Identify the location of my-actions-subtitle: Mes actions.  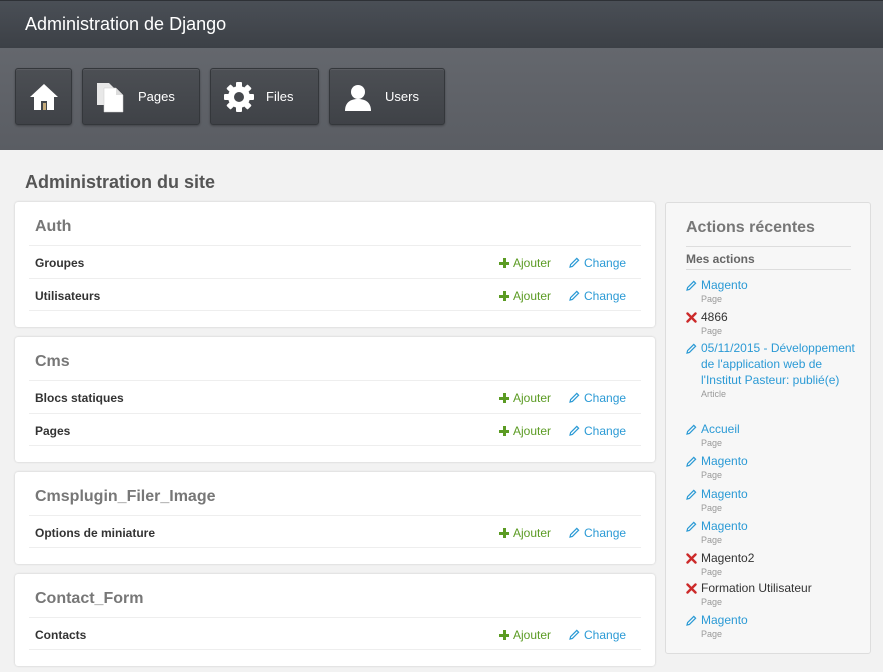
(720, 259).